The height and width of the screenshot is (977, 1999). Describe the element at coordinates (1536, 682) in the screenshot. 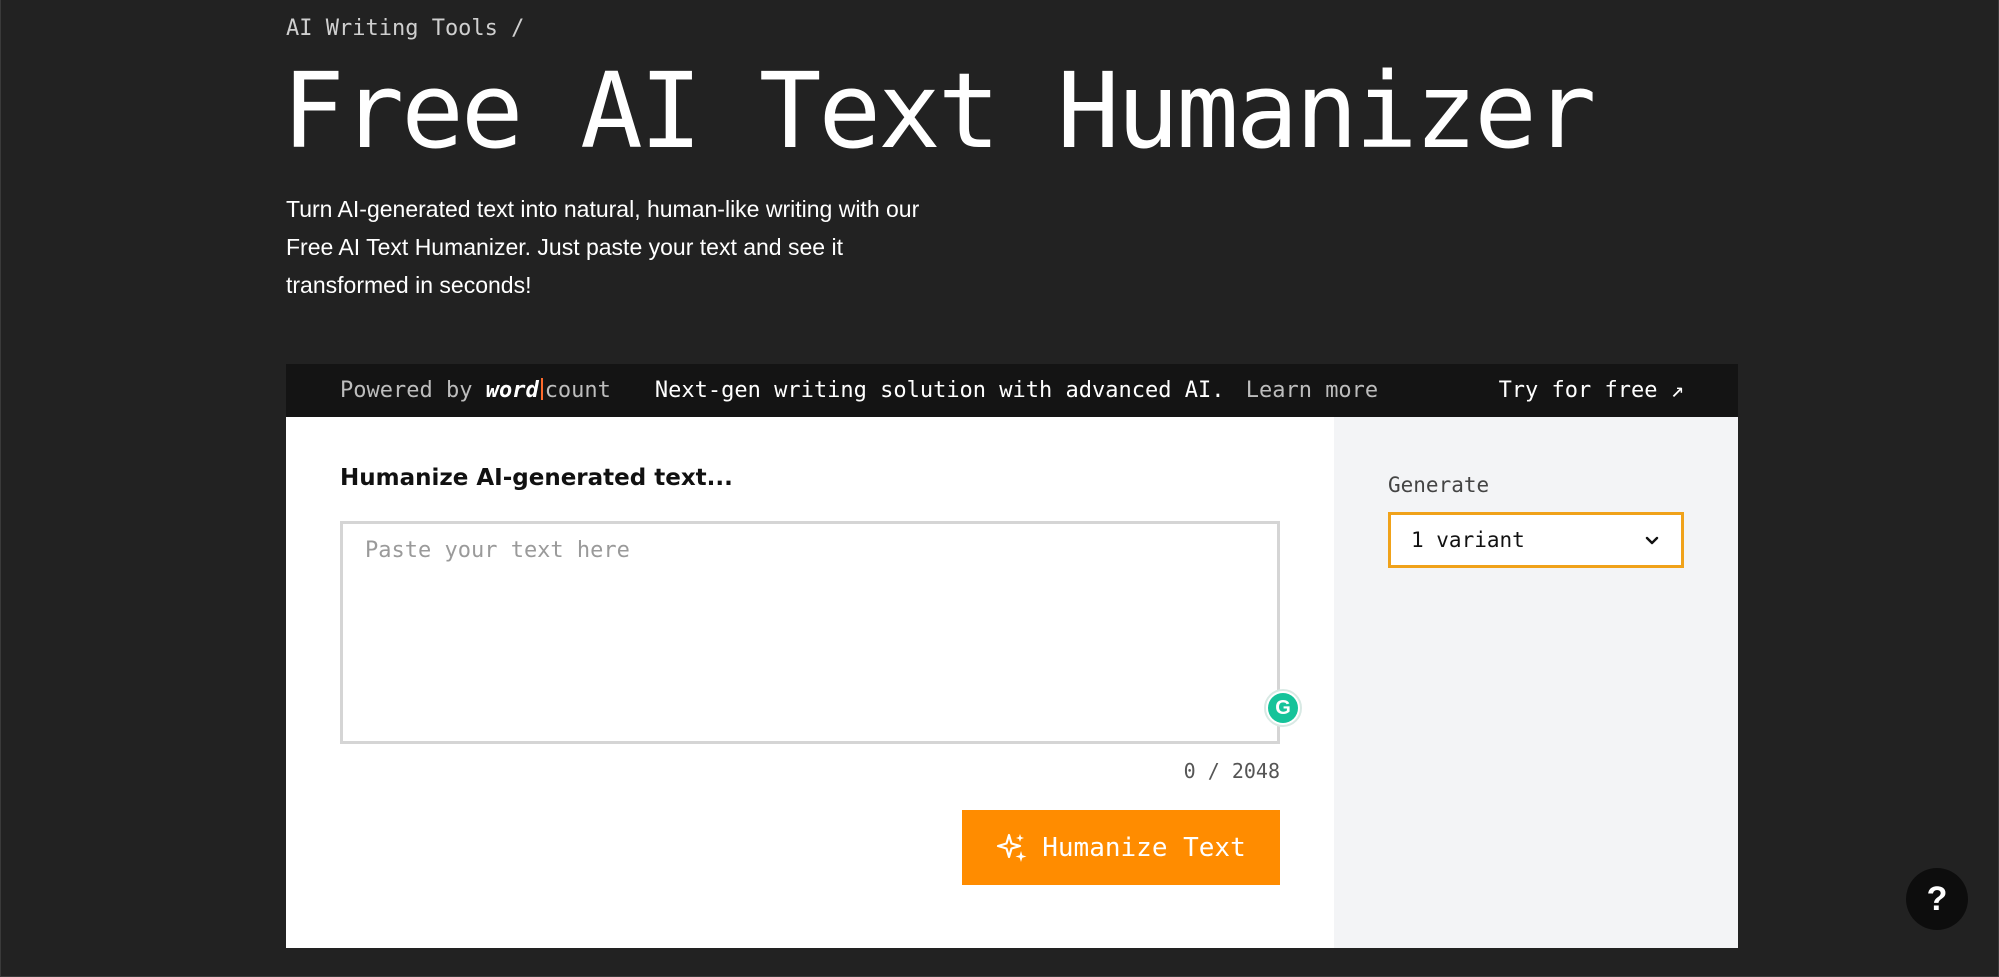

I see `options-sidebar: Generate 1 variant` at that location.